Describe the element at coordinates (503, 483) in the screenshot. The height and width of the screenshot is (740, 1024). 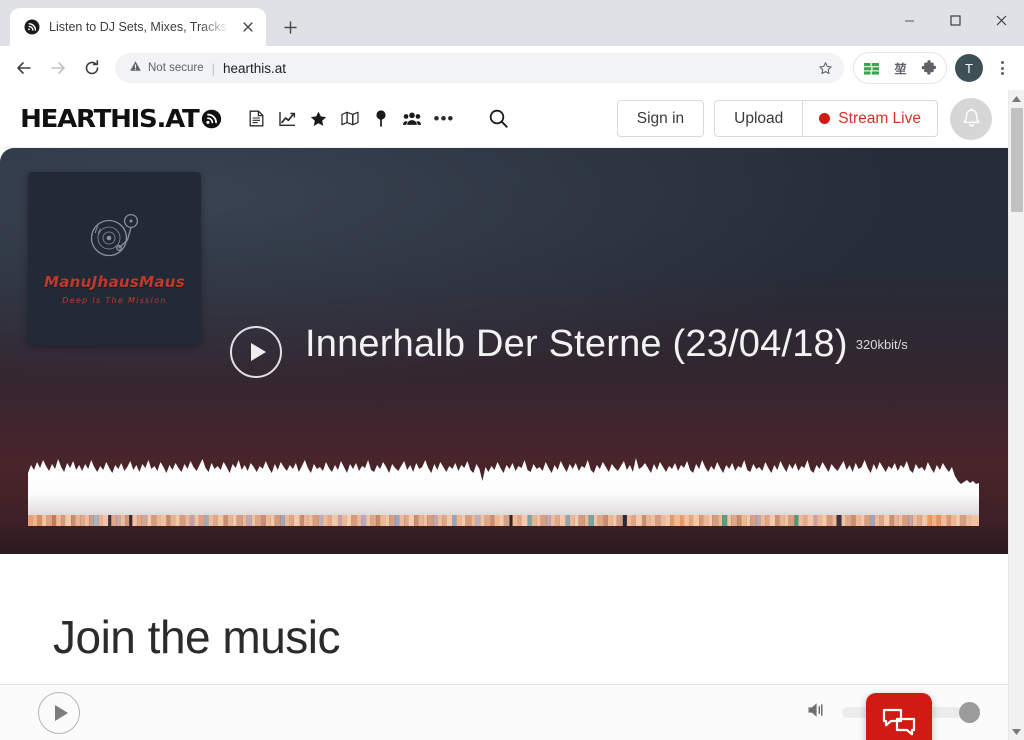
I see `waveform-graph` at that location.